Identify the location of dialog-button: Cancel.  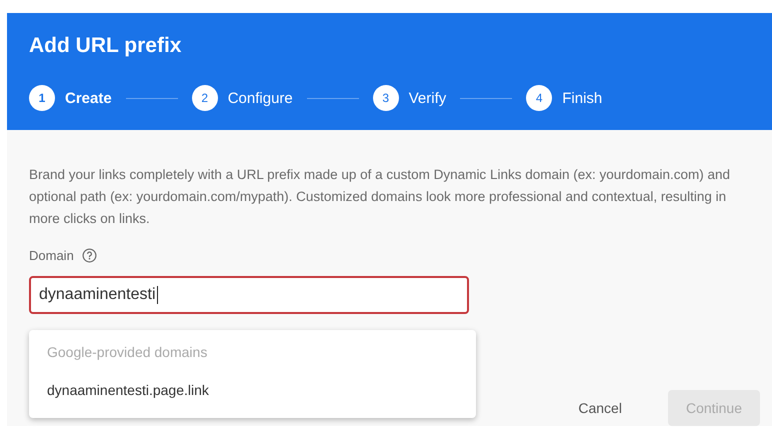
(600, 408).